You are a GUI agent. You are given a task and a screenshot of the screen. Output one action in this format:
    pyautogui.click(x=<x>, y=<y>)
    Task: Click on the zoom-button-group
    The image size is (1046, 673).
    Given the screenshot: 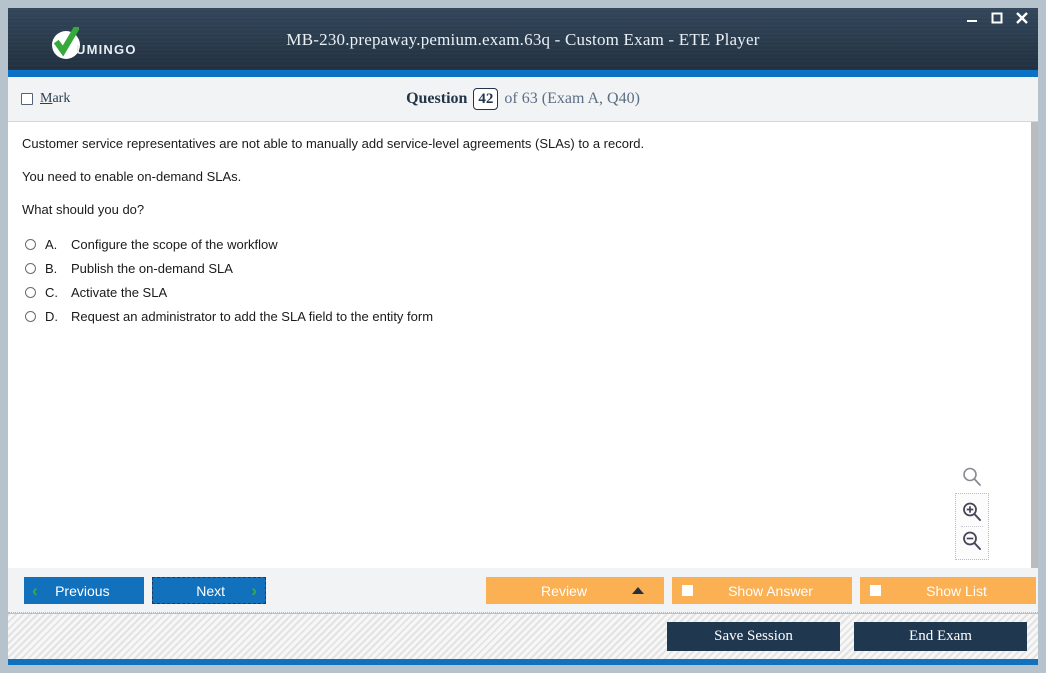 What is the action you would take?
    pyautogui.click(x=972, y=526)
    